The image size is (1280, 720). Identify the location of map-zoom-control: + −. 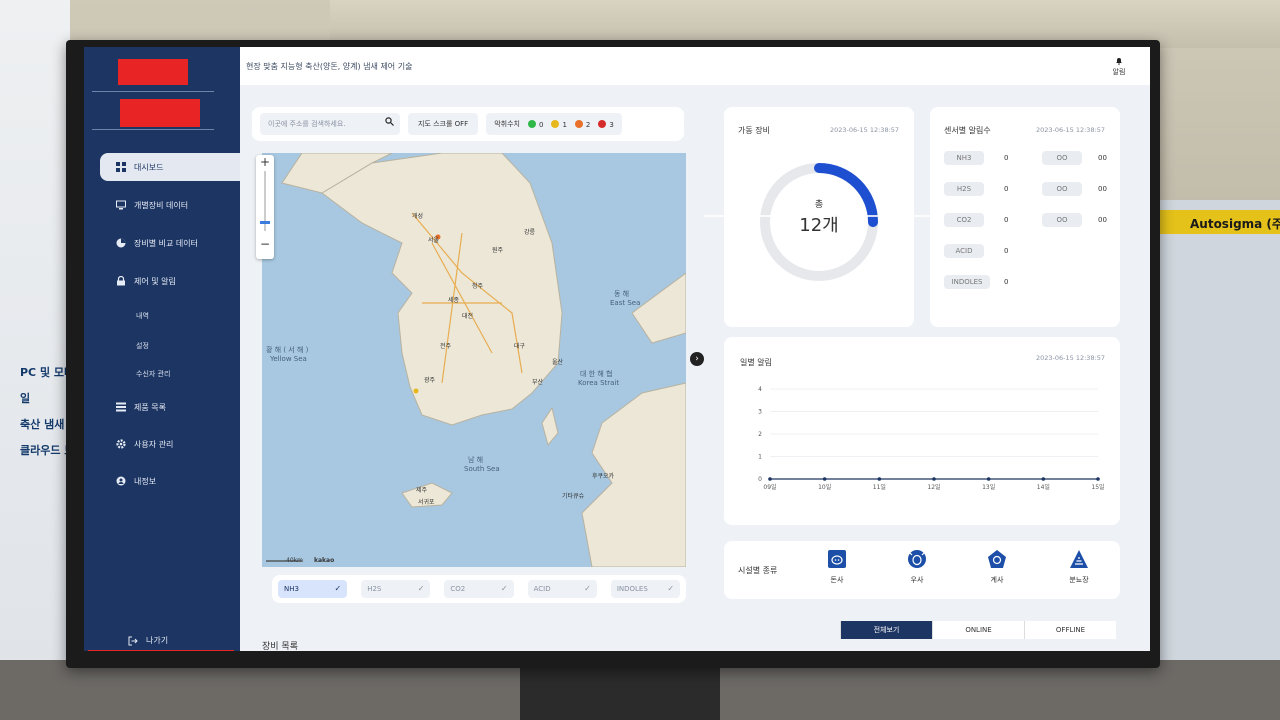
(265, 207).